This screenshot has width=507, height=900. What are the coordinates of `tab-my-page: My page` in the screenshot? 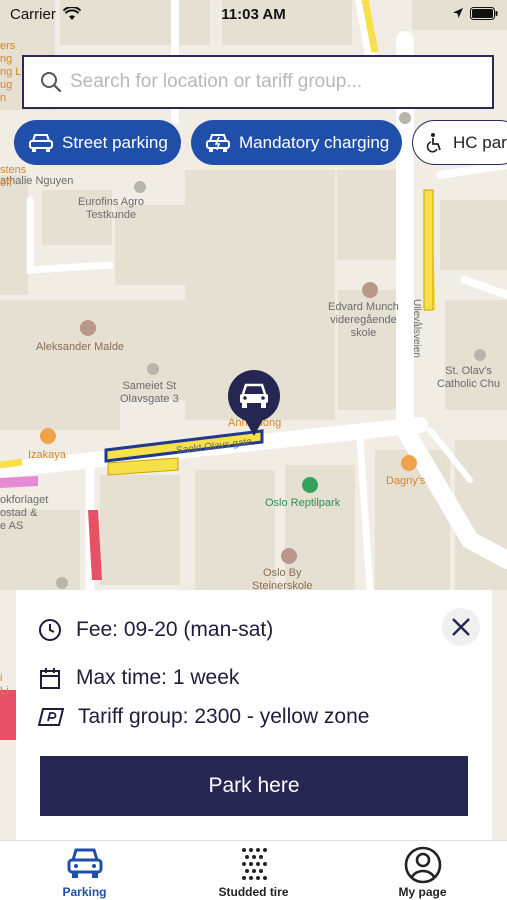 It's located at (422, 870).